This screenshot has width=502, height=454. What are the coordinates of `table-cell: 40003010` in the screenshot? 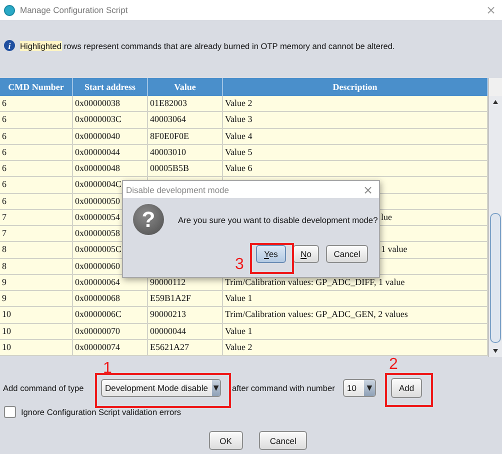 It's located at (185, 152).